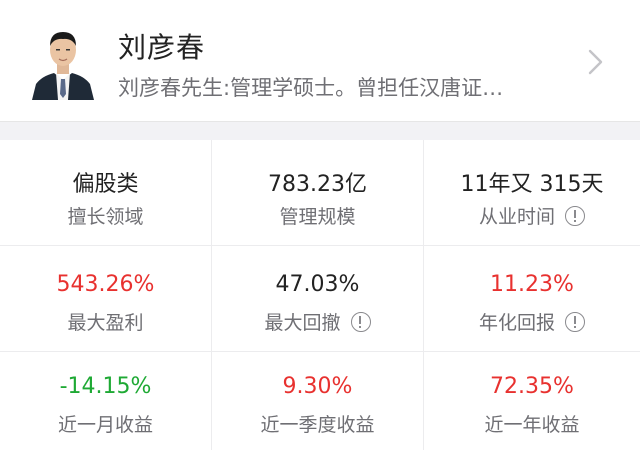 This screenshot has height=450, width=640. Describe the element at coordinates (105, 323) in the screenshot. I see `stat-label: 最大盈利` at that location.